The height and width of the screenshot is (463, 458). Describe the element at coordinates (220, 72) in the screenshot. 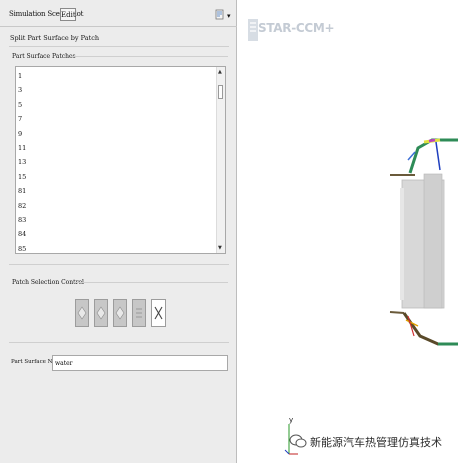

I see `scroll-up-icon: ▲` at that location.